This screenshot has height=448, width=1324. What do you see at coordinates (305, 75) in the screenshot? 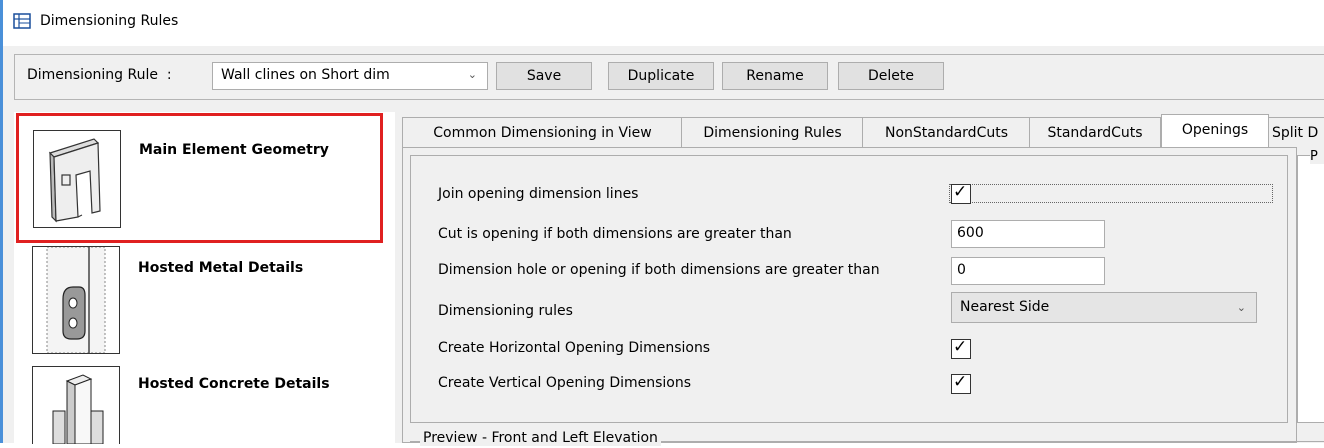
I see `rule-dropdown-value: Wall clines on Short dim` at bounding box center [305, 75].